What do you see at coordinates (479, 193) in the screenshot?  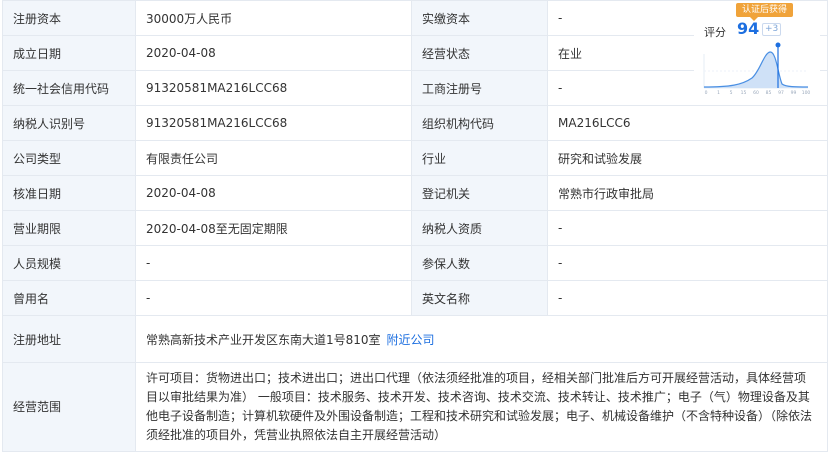 I see `field-label: 登记机关` at bounding box center [479, 193].